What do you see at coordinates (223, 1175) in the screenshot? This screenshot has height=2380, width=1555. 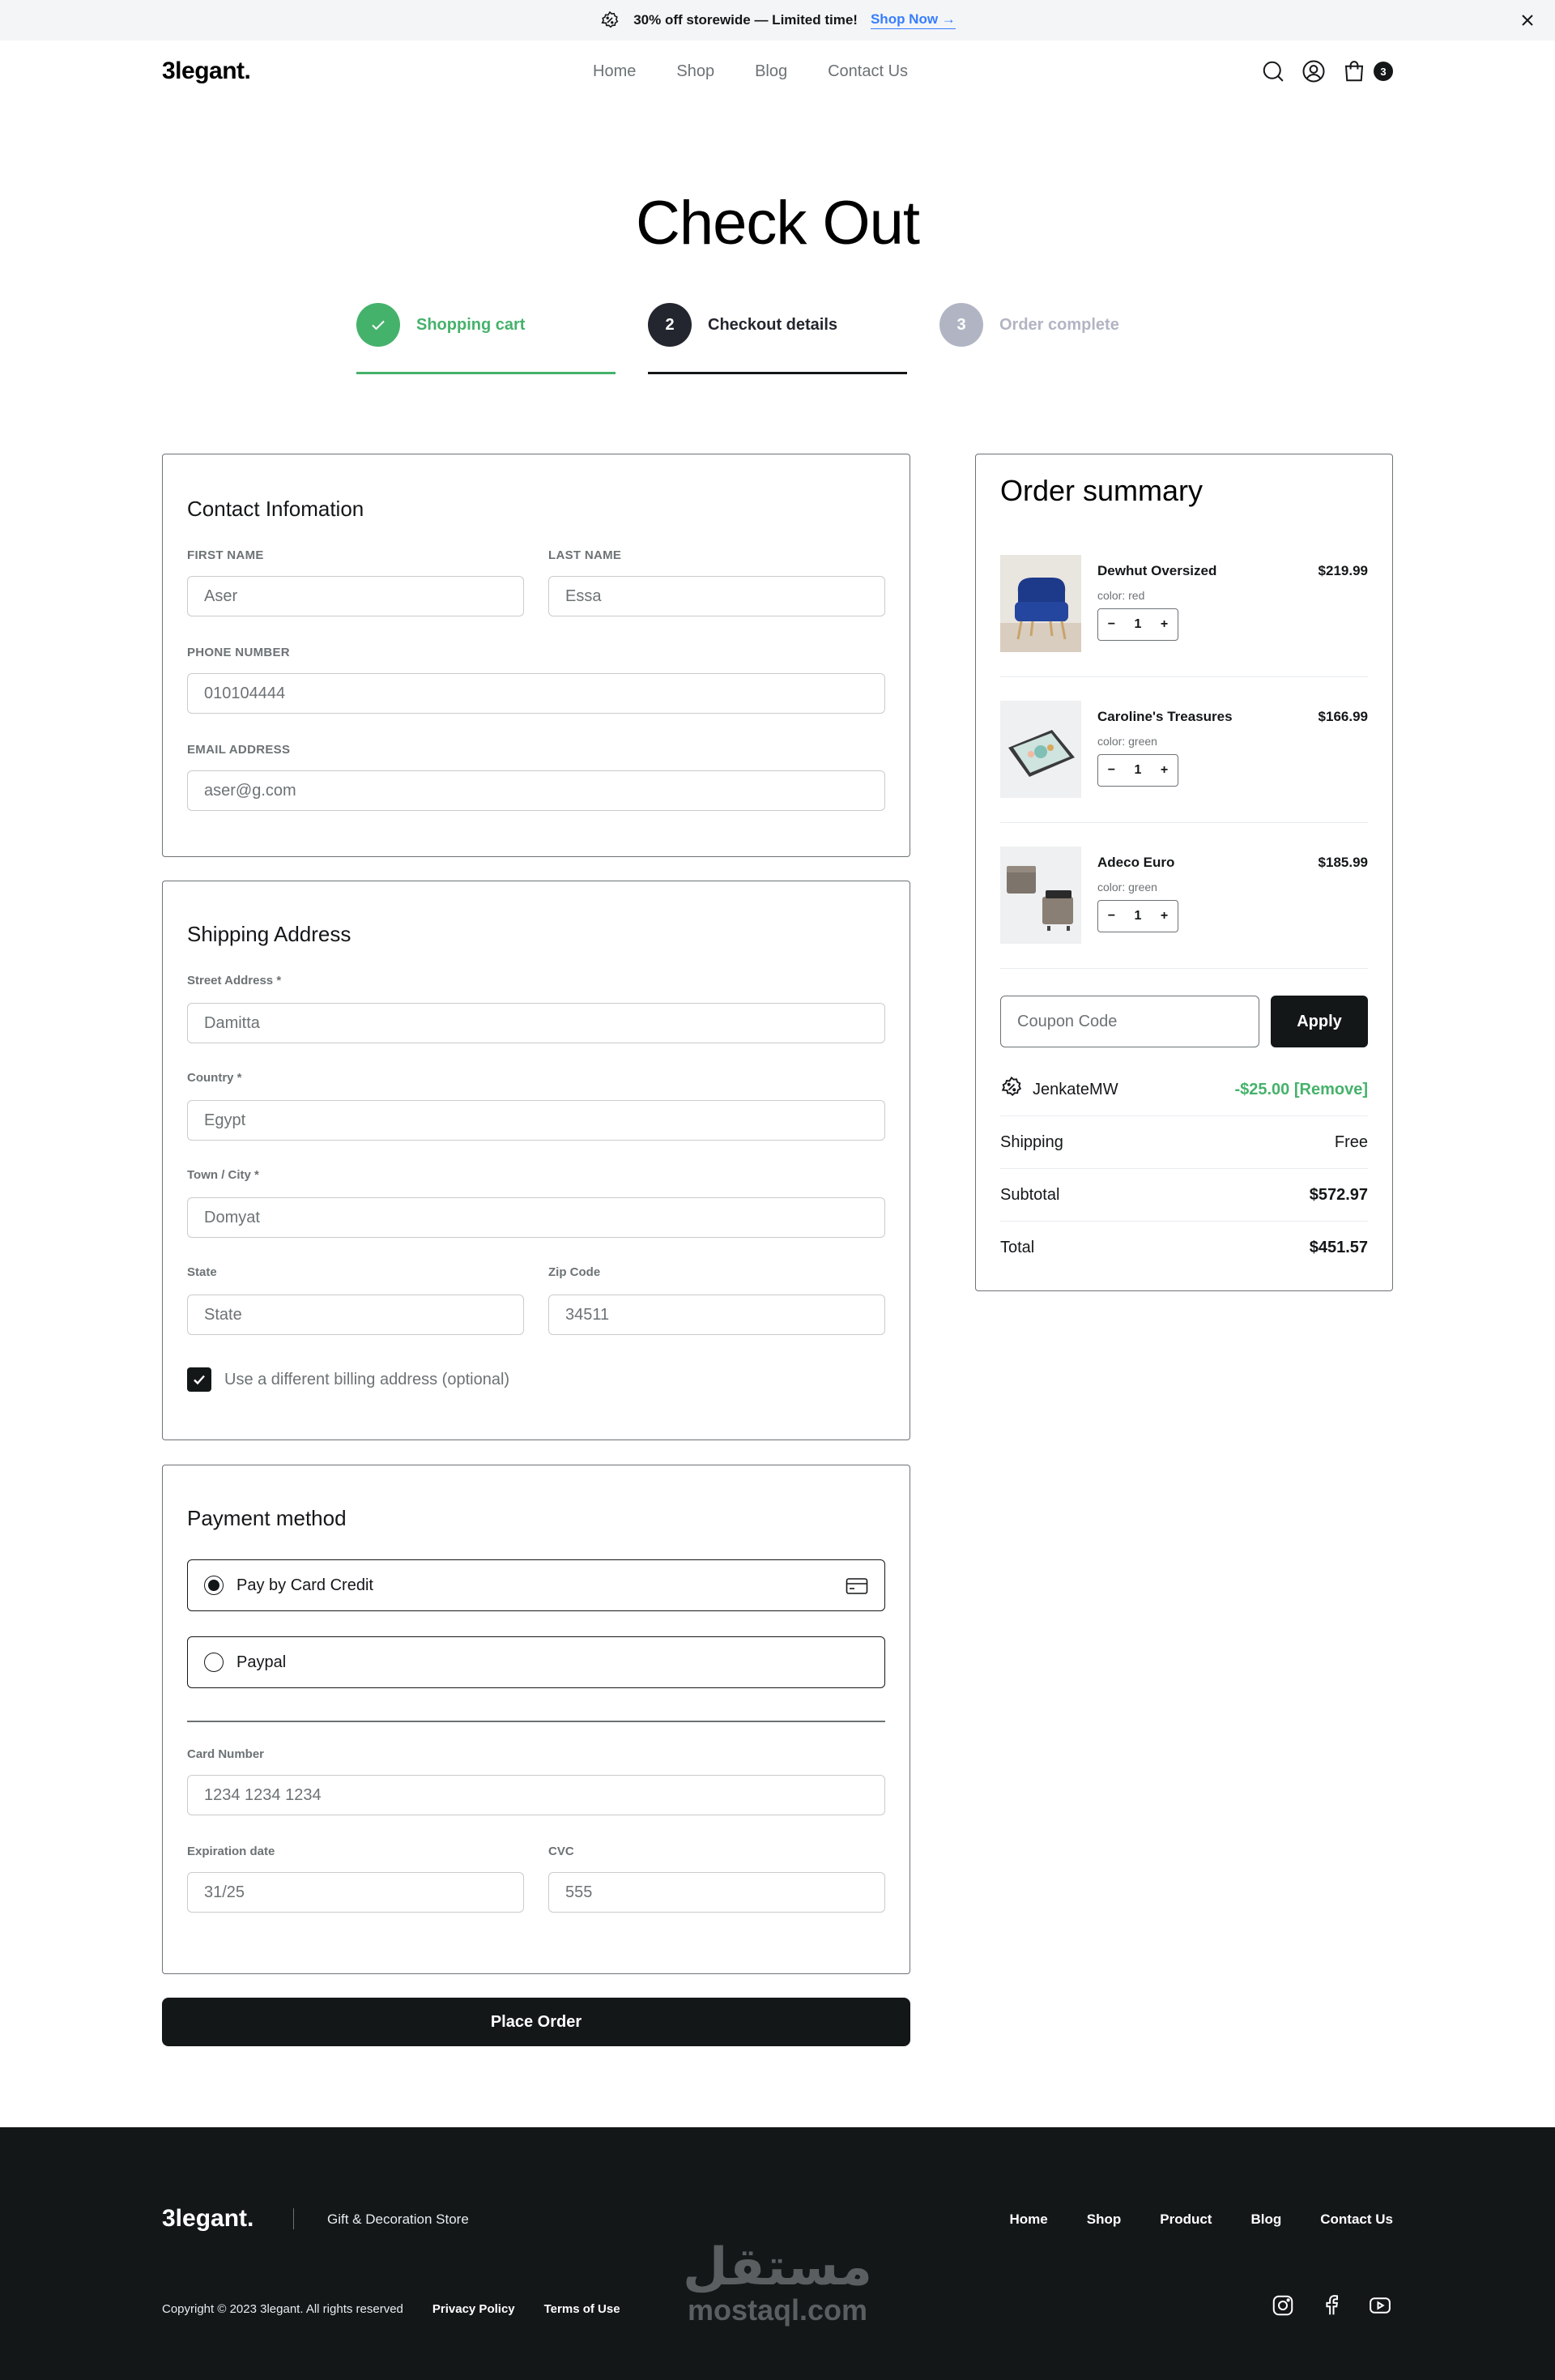 I see `city-label: Town / City *` at bounding box center [223, 1175].